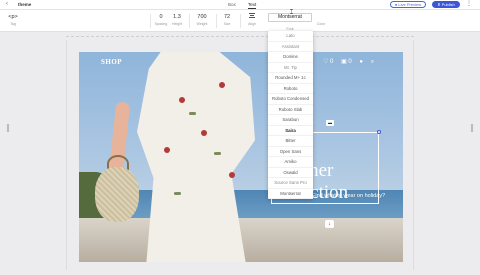 The height and width of the screenshot is (275, 480). What do you see at coordinates (240, 35) in the screenshot?
I see `canvas-guide` at bounding box center [240, 35].